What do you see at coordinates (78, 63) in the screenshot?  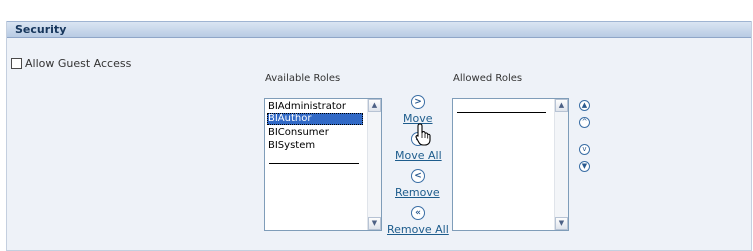 I see `allow-guest-access-label: Allow Guest Access` at bounding box center [78, 63].